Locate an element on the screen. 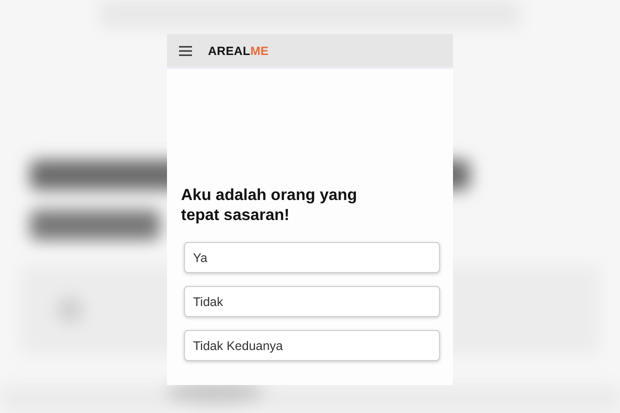 The width and height of the screenshot is (620, 413). answer-option: Tidak is located at coordinates (312, 301).